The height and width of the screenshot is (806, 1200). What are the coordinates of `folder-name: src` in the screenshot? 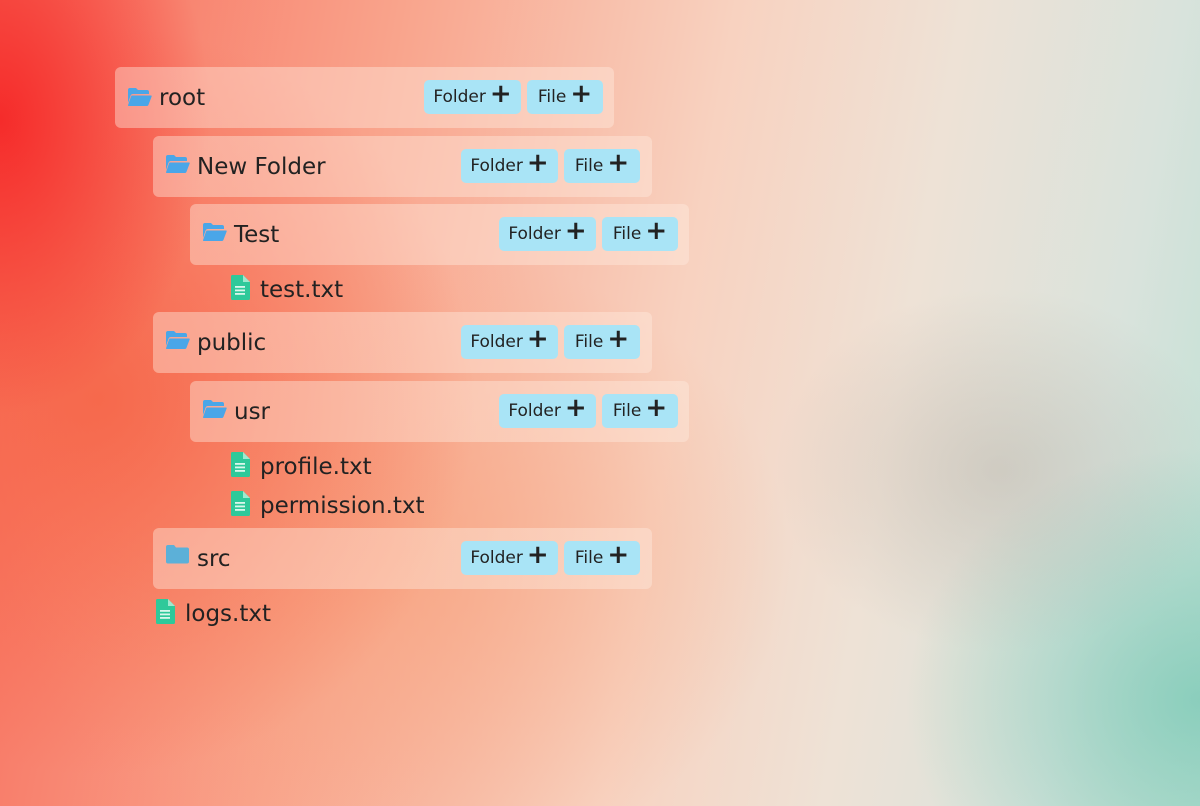 It's located at (214, 559).